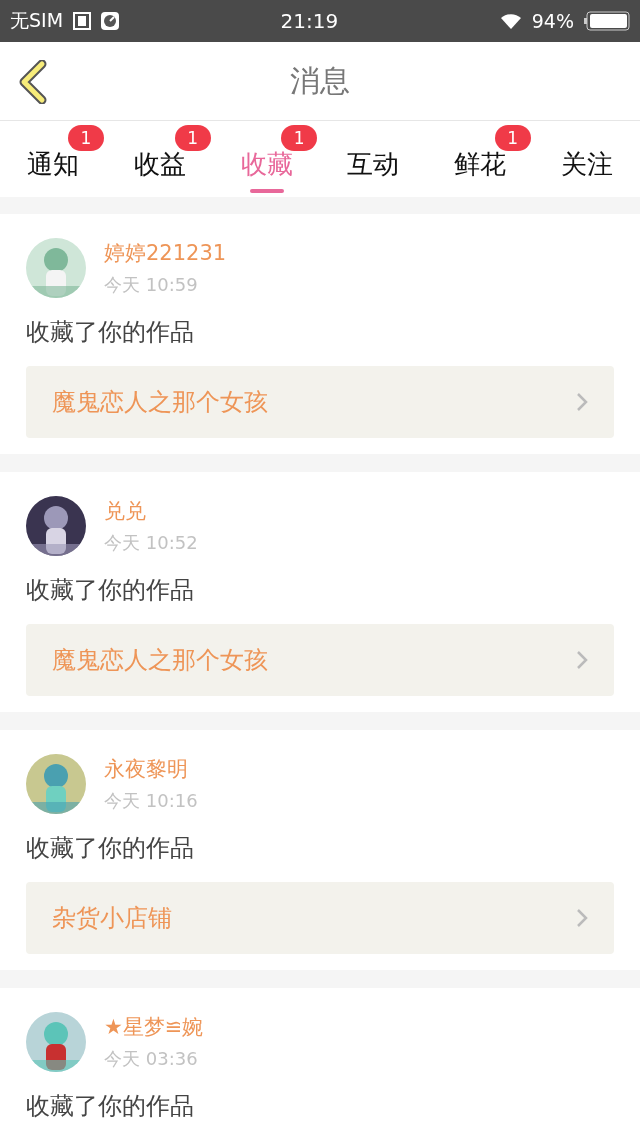  I want to click on work-link: 杂货小店铺, so click(320, 918).